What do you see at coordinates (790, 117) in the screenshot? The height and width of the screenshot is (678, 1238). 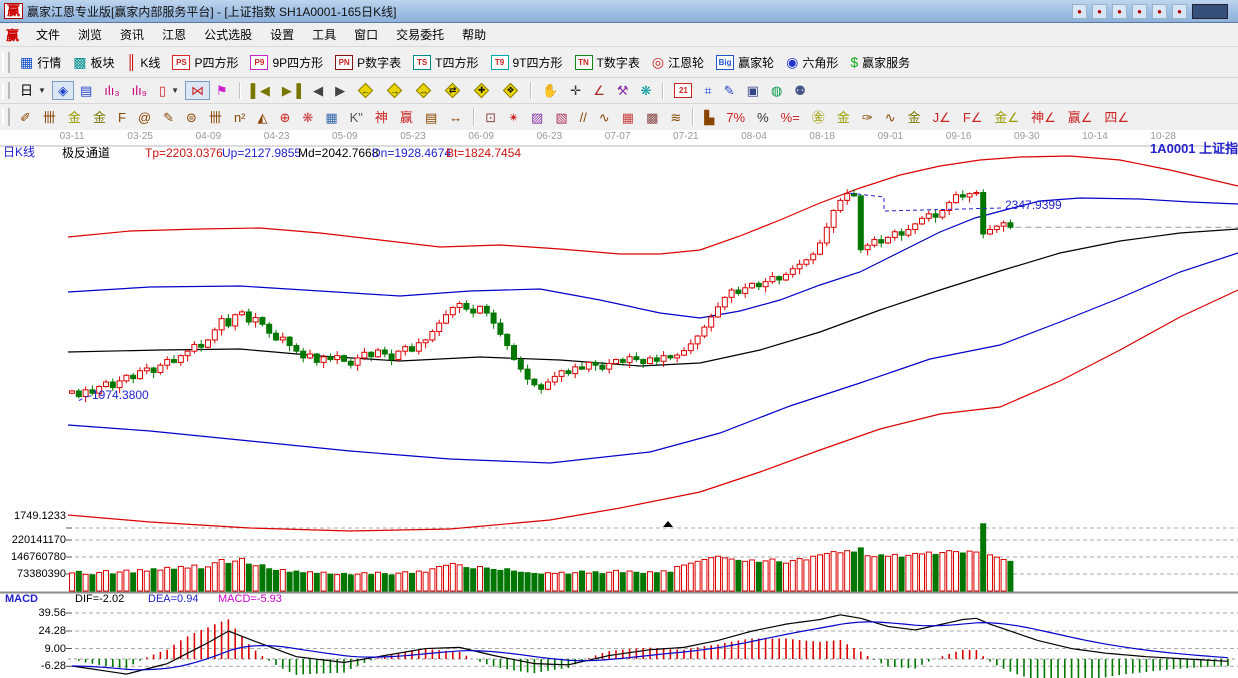 I see `percent-line-button: %=` at bounding box center [790, 117].